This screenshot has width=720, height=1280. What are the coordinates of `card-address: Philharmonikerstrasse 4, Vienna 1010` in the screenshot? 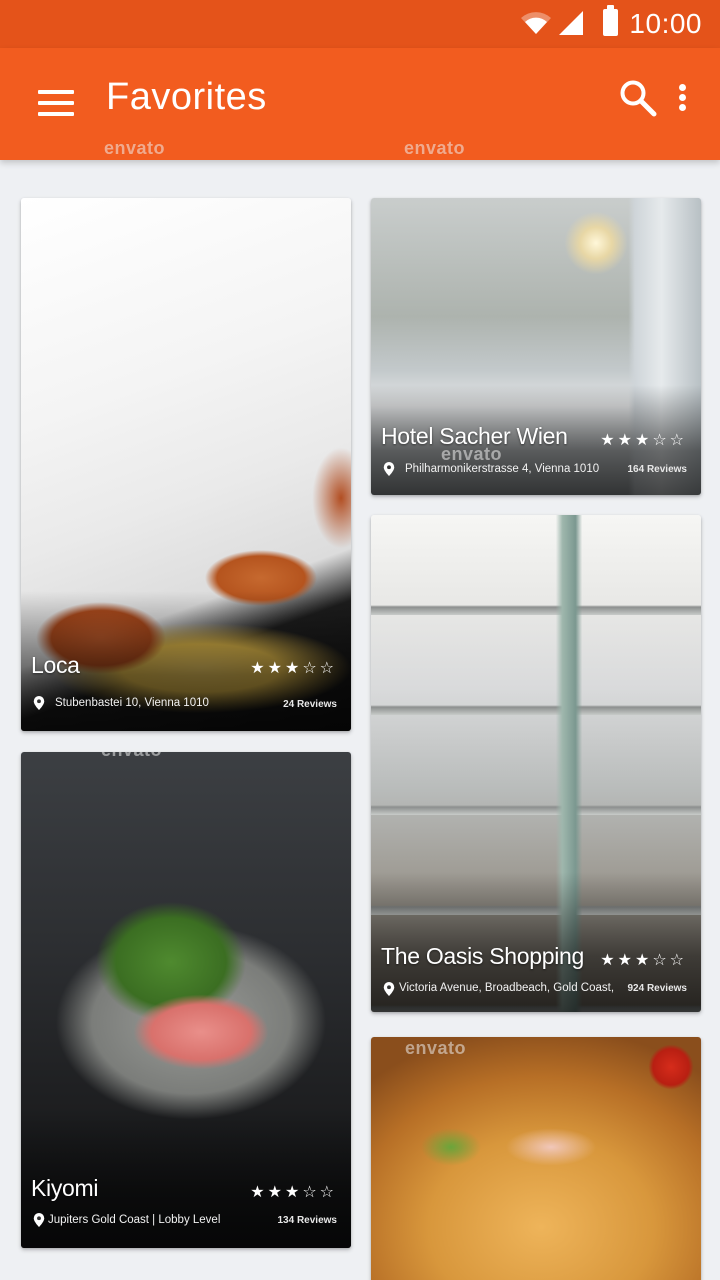 It's located at (502, 469).